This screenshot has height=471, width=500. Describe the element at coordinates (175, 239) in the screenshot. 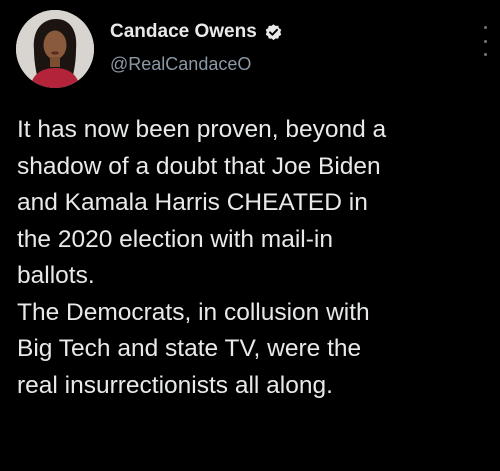

I see `tweet-text-line: the 2020 election with mail-in` at that location.